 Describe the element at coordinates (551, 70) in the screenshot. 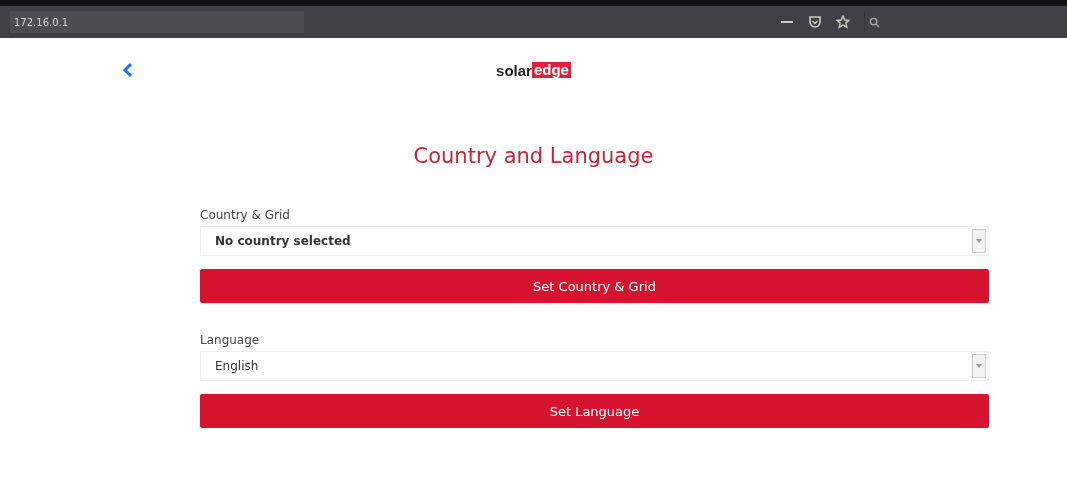

I see `logo-badge: edge` at that location.